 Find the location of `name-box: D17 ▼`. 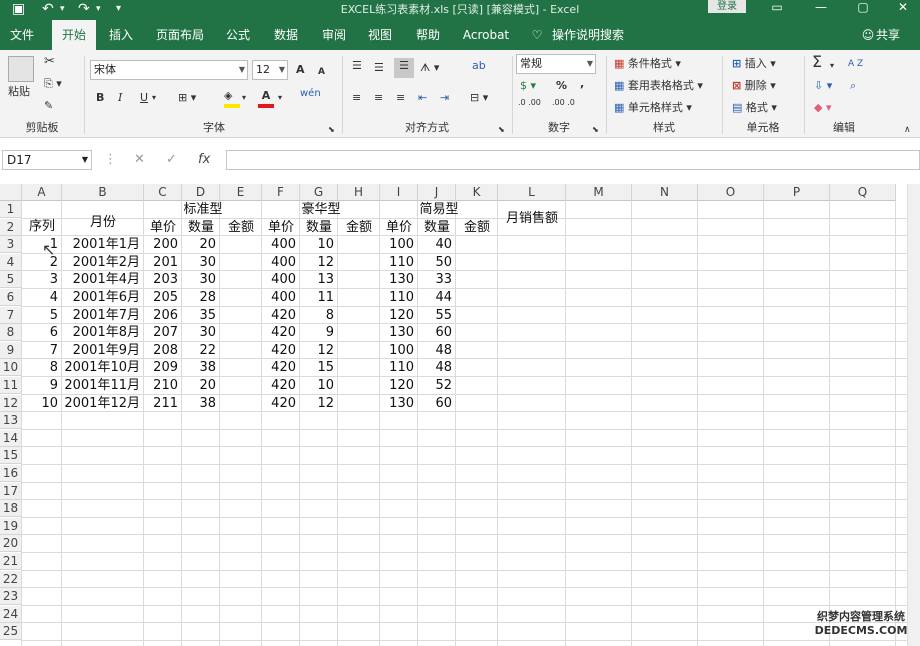

name-box: D17 ▼ is located at coordinates (47, 160).